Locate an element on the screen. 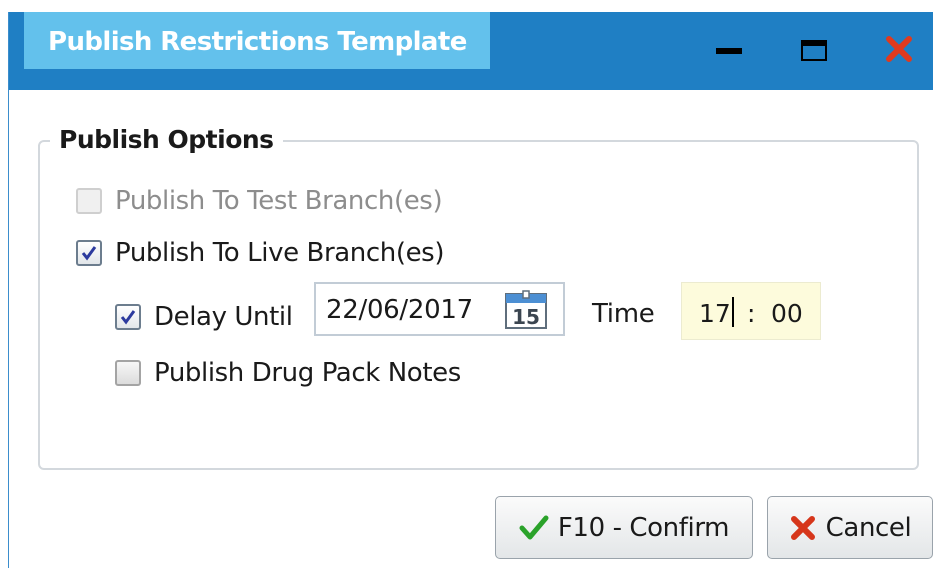 The height and width of the screenshot is (568, 933). delay-date-value: 22/06/2017 is located at coordinates (399, 310).